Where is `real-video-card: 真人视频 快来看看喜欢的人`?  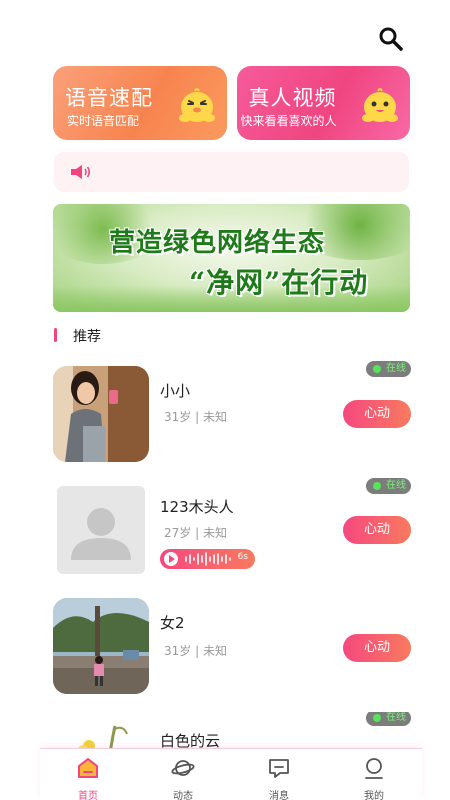 real-video-card: 真人视频 快来看看喜欢的人 is located at coordinates (323, 103).